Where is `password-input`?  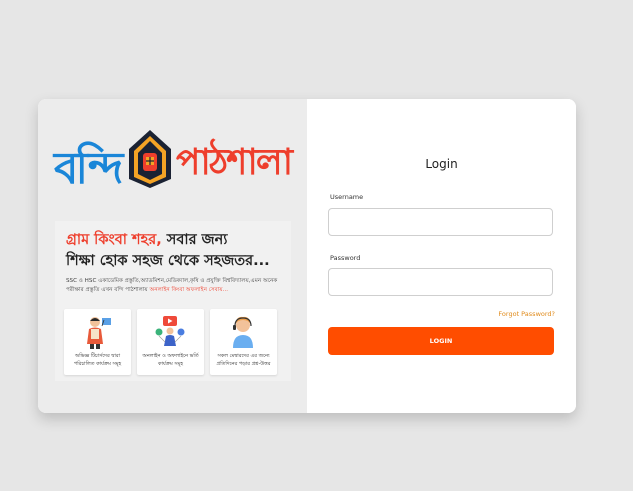 password-input is located at coordinates (440, 282).